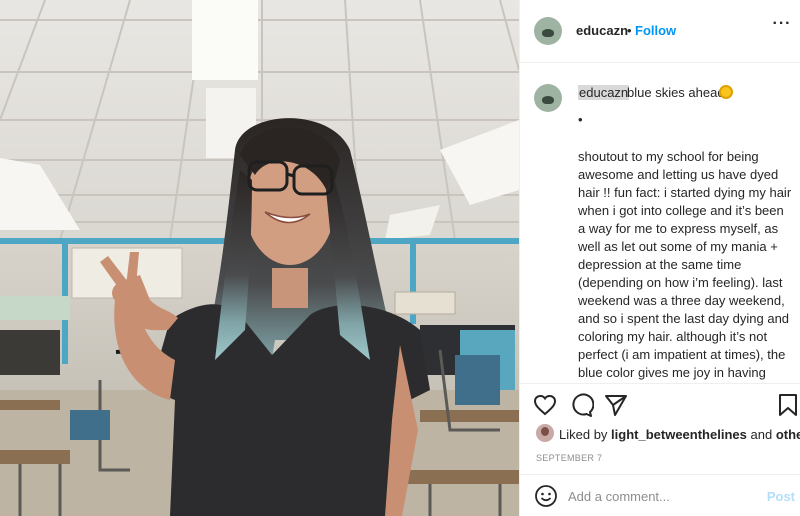  What do you see at coordinates (761, 434) in the screenshot?
I see `liked-by-and: and` at bounding box center [761, 434].